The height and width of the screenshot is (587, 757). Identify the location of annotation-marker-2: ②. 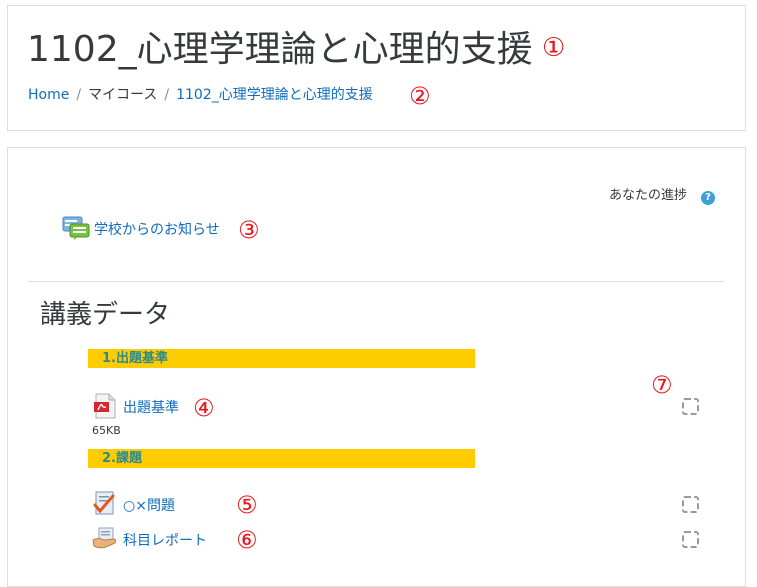
(420, 96).